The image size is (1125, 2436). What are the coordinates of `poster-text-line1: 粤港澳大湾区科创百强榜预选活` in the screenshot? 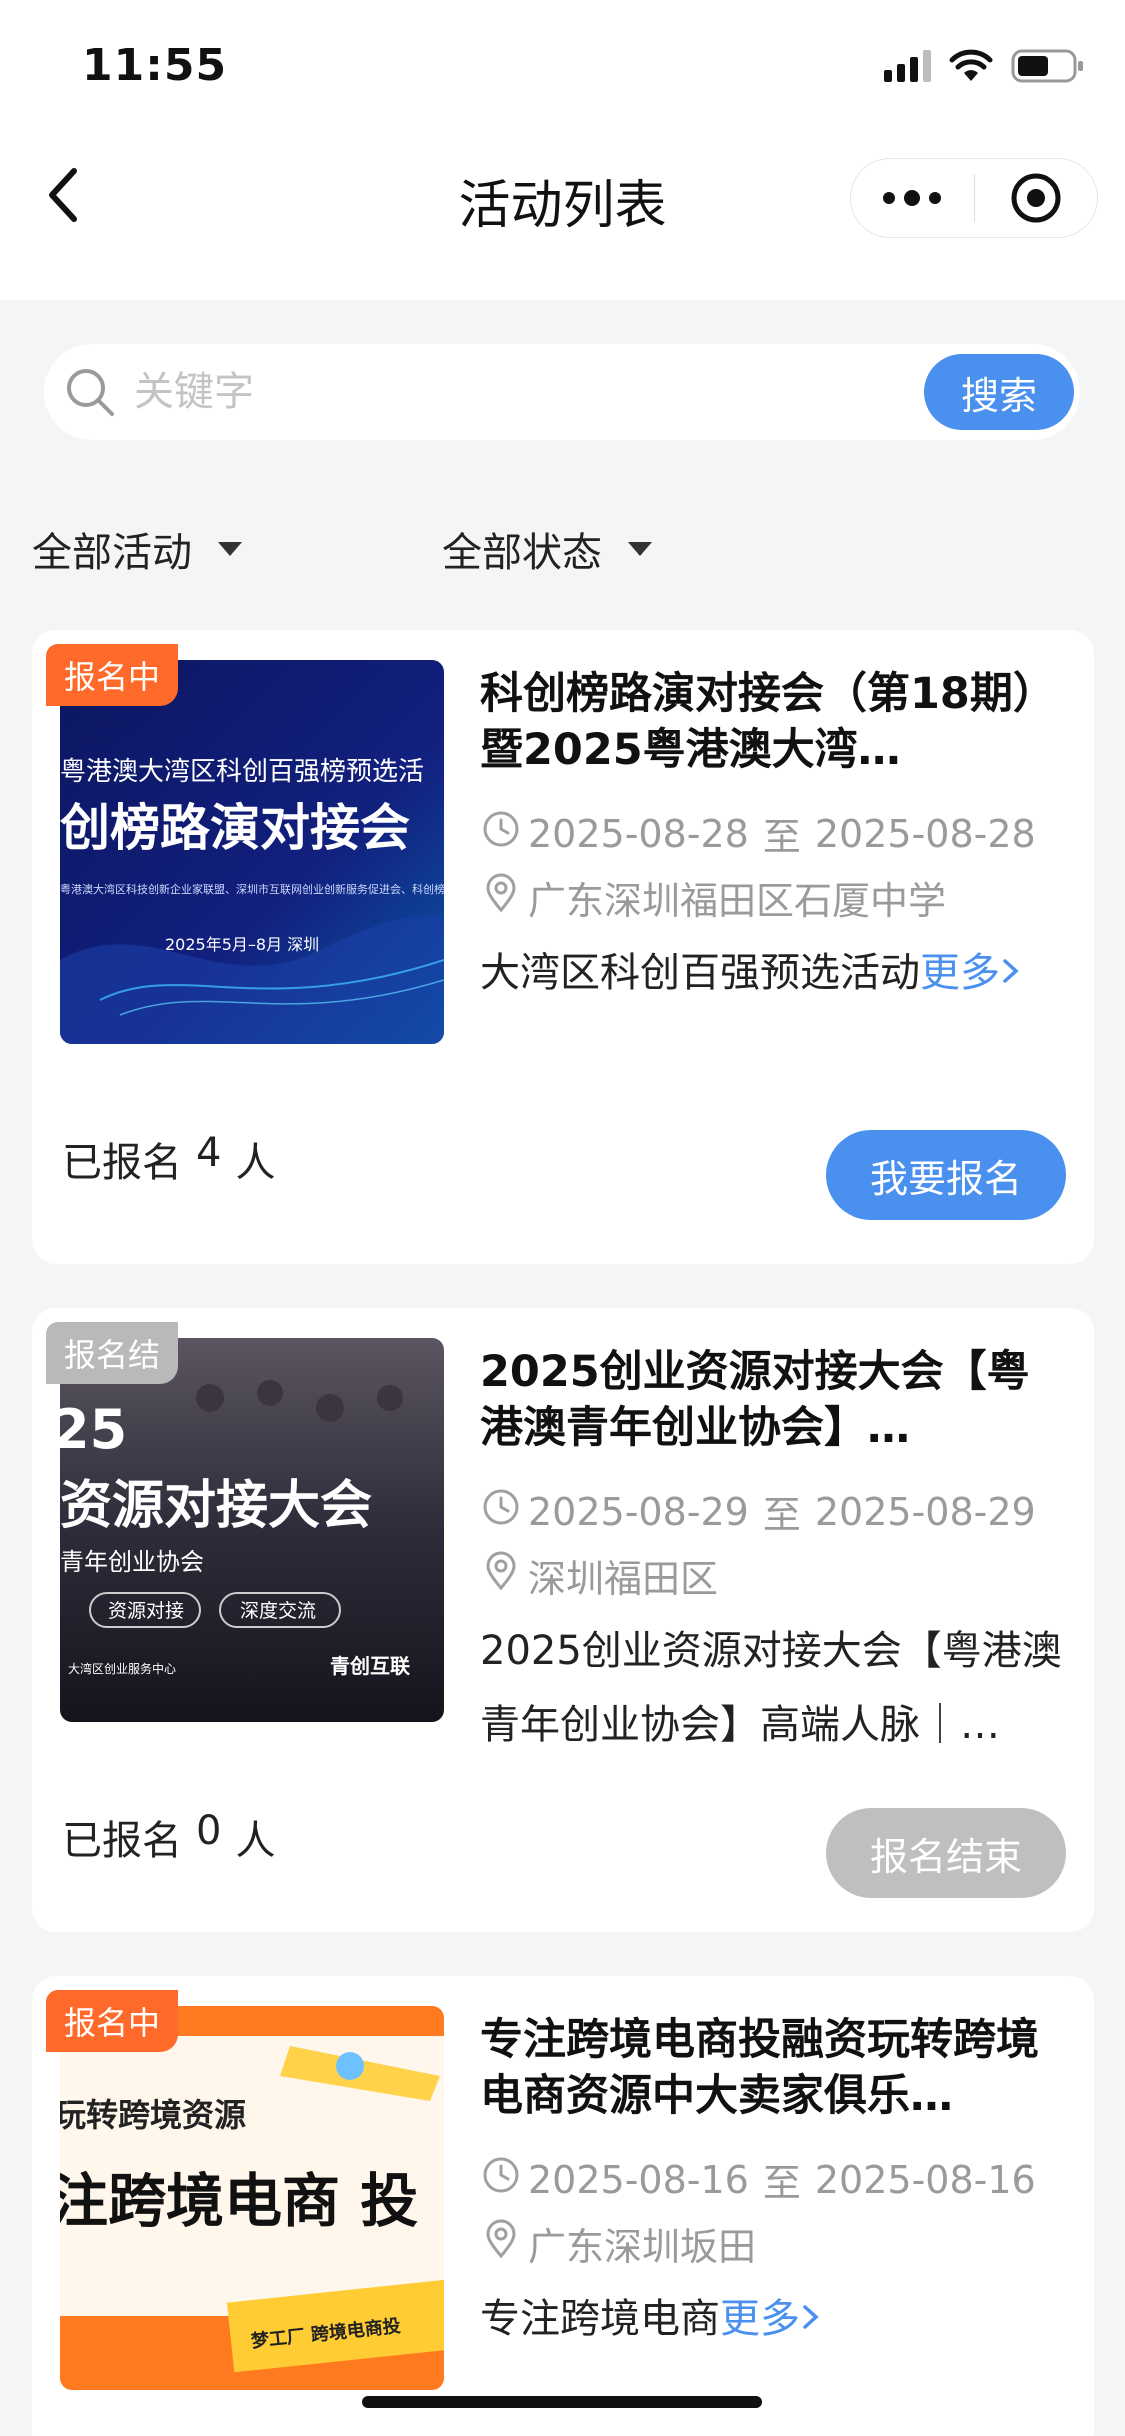 It's located at (242, 772).